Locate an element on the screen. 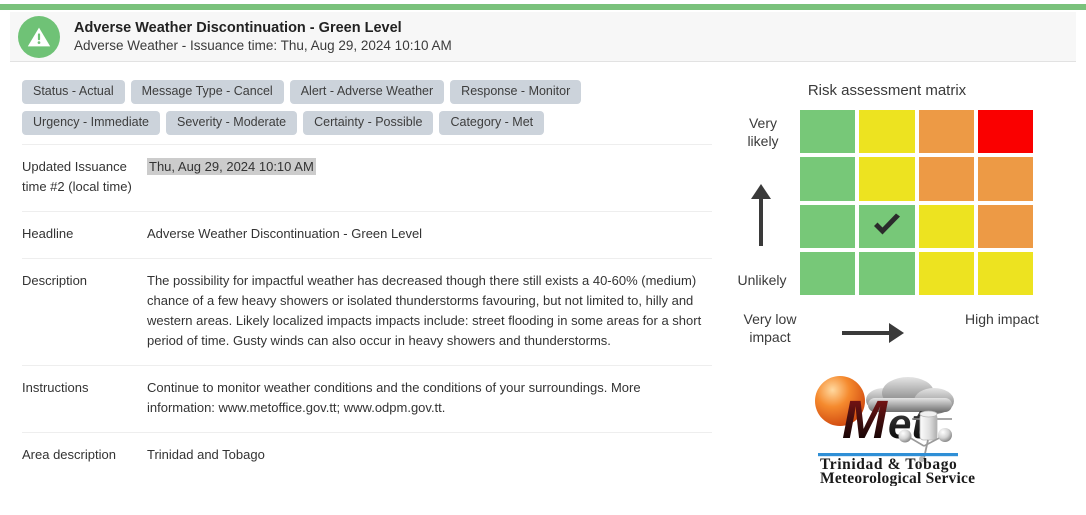 This screenshot has width=1086, height=515. right-arrow-icon is located at coordinates (873, 335).